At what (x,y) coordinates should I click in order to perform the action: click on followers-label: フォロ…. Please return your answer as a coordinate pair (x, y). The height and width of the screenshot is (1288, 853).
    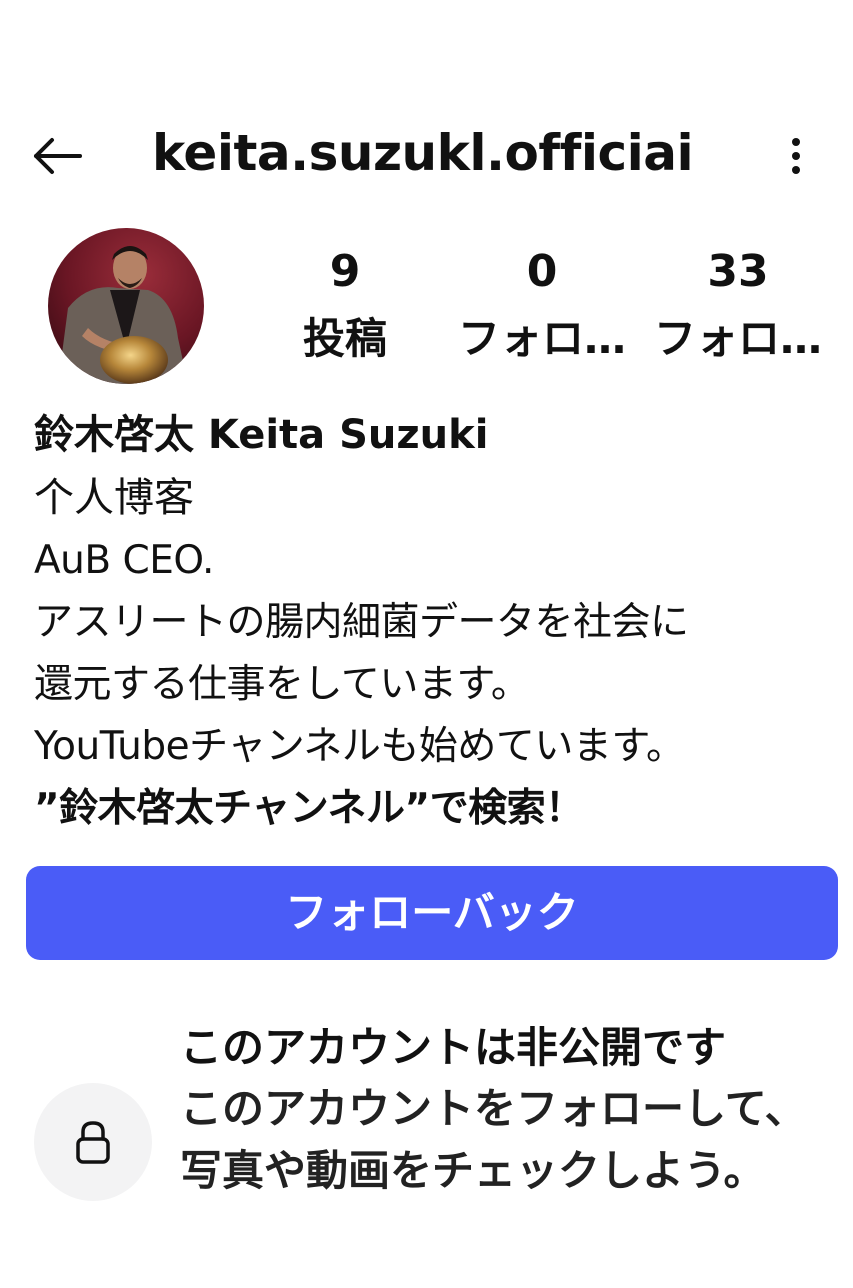
    Looking at the image, I should click on (541, 338).